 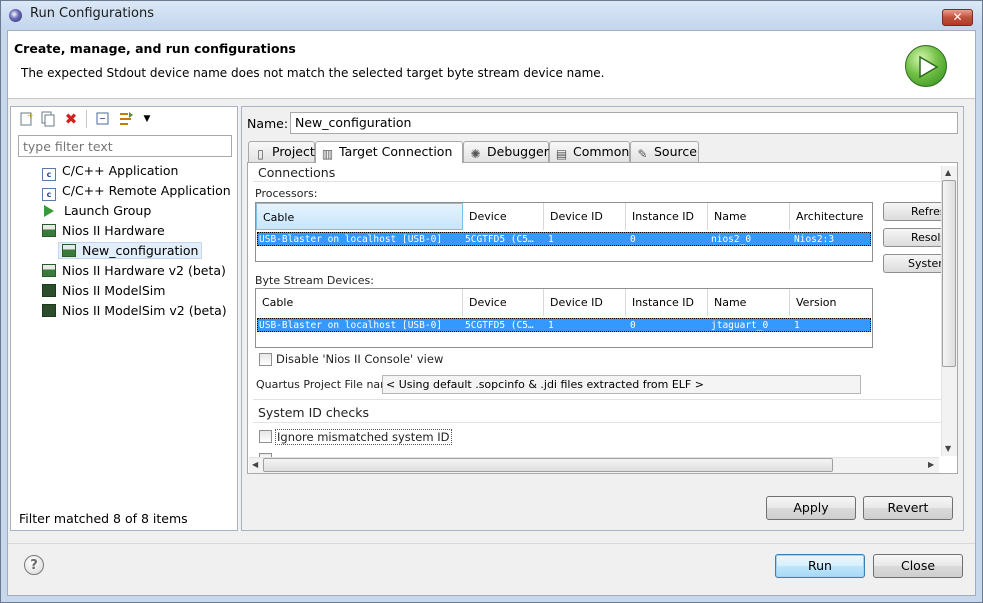 I want to click on processors-label: Processors:, so click(x=286, y=193).